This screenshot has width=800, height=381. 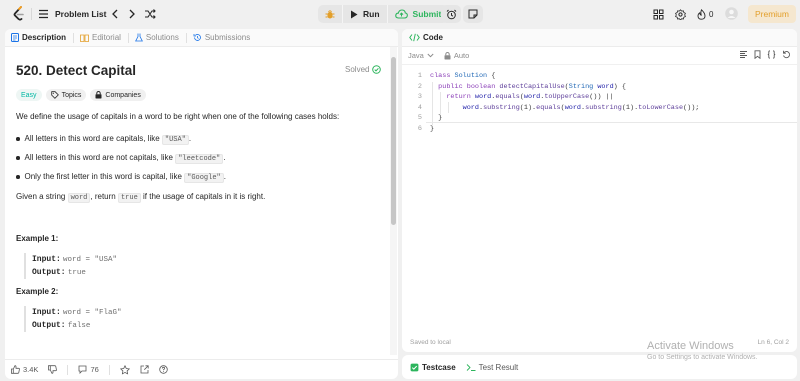 I want to click on companies-chip: Companies, so click(x=118, y=95).